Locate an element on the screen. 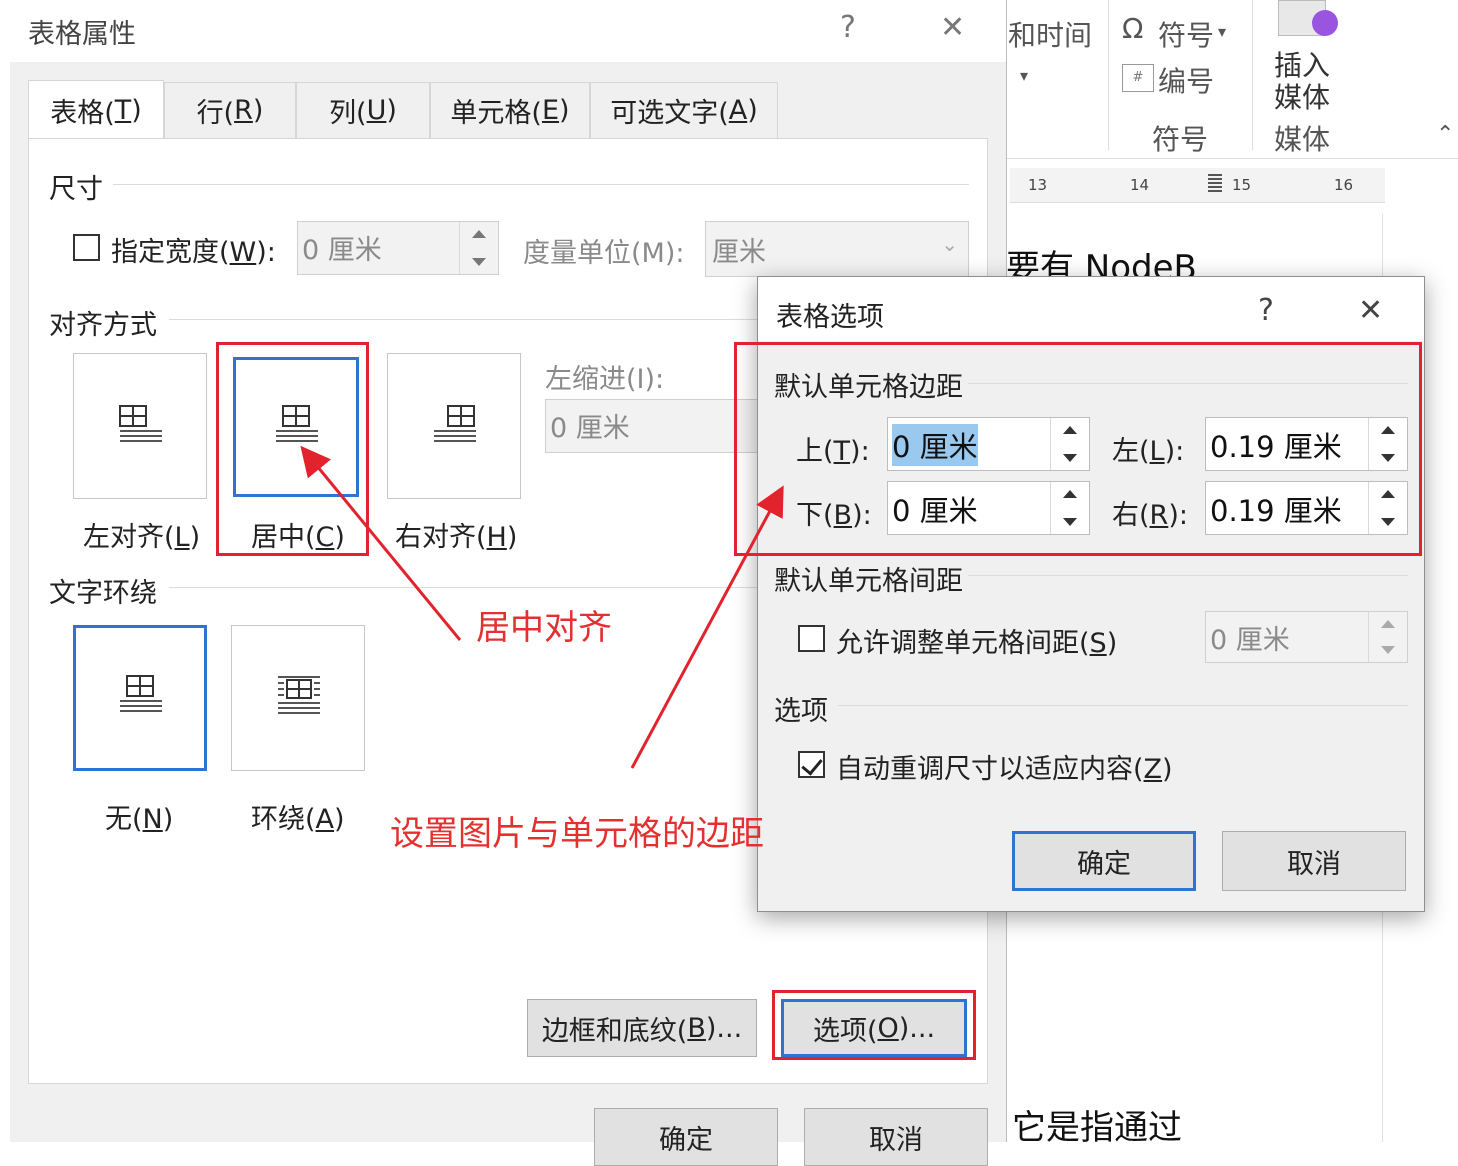  annotation-center-align: 居中对齐 is located at coordinates (544, 628).